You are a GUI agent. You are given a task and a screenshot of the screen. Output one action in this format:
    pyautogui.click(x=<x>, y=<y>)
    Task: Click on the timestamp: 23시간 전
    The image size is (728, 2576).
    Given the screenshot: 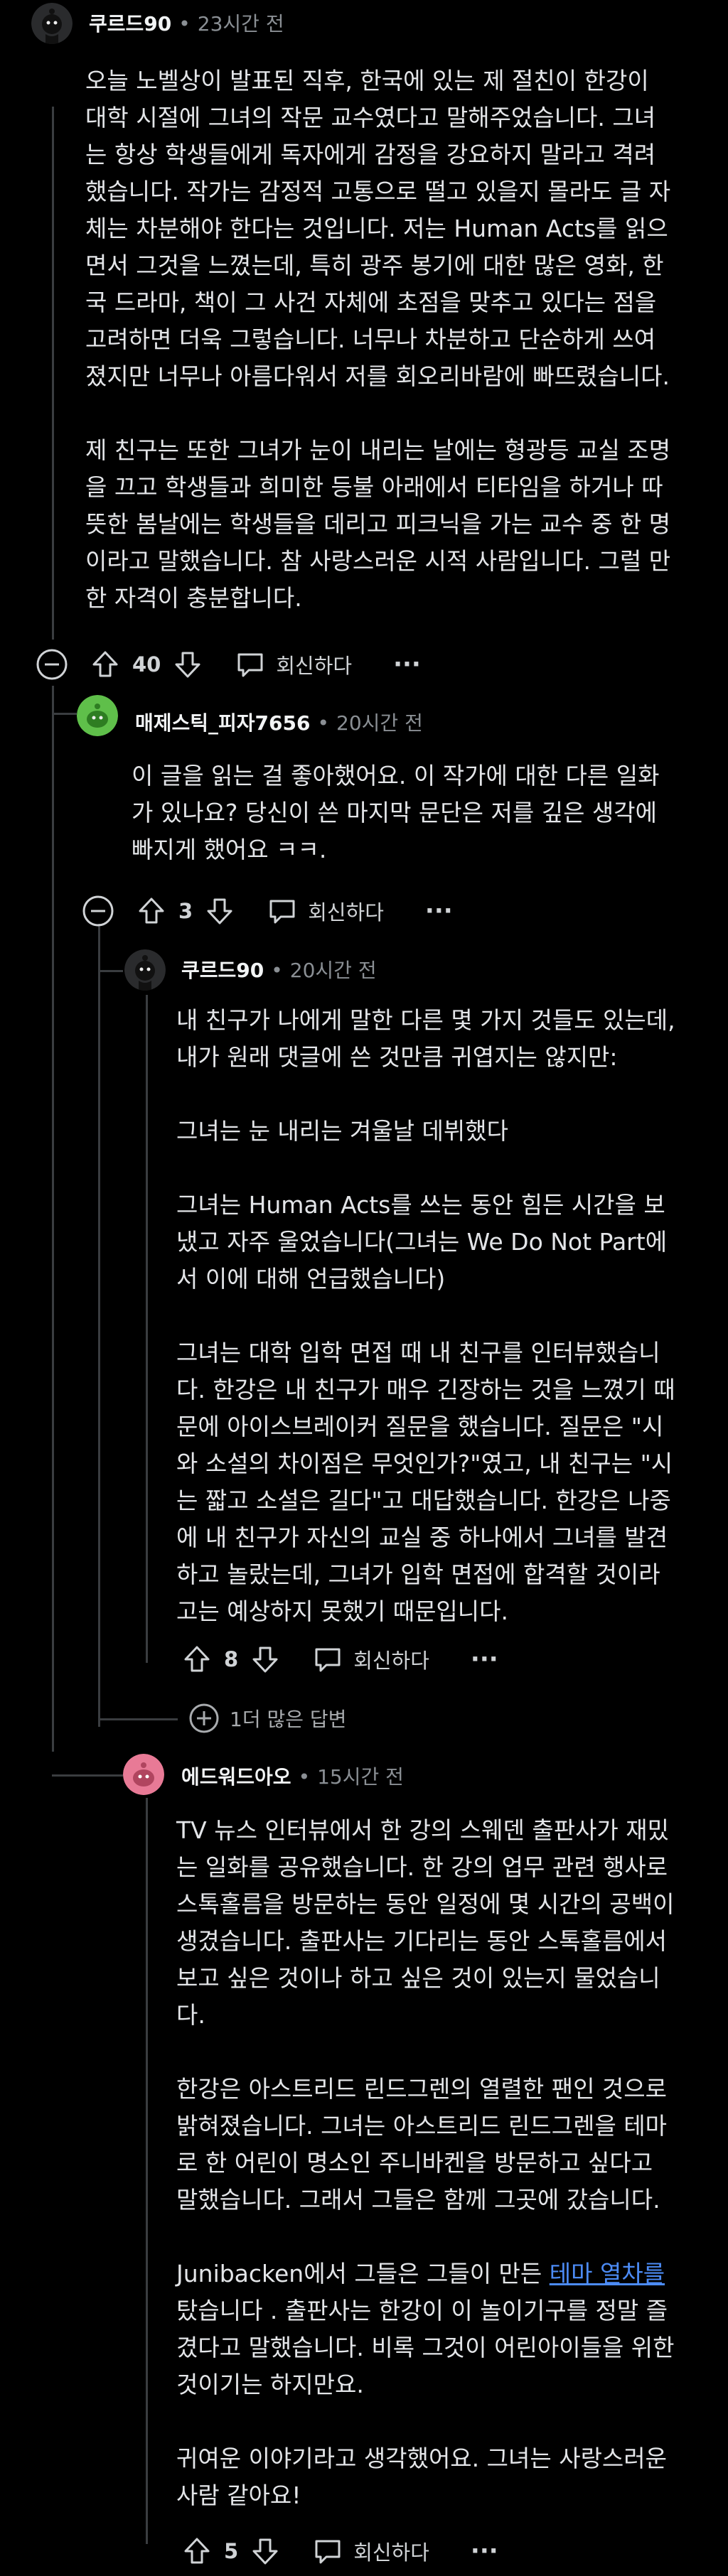 What is the action you would take?
    pyautogui.click(x=241, y=24)
    